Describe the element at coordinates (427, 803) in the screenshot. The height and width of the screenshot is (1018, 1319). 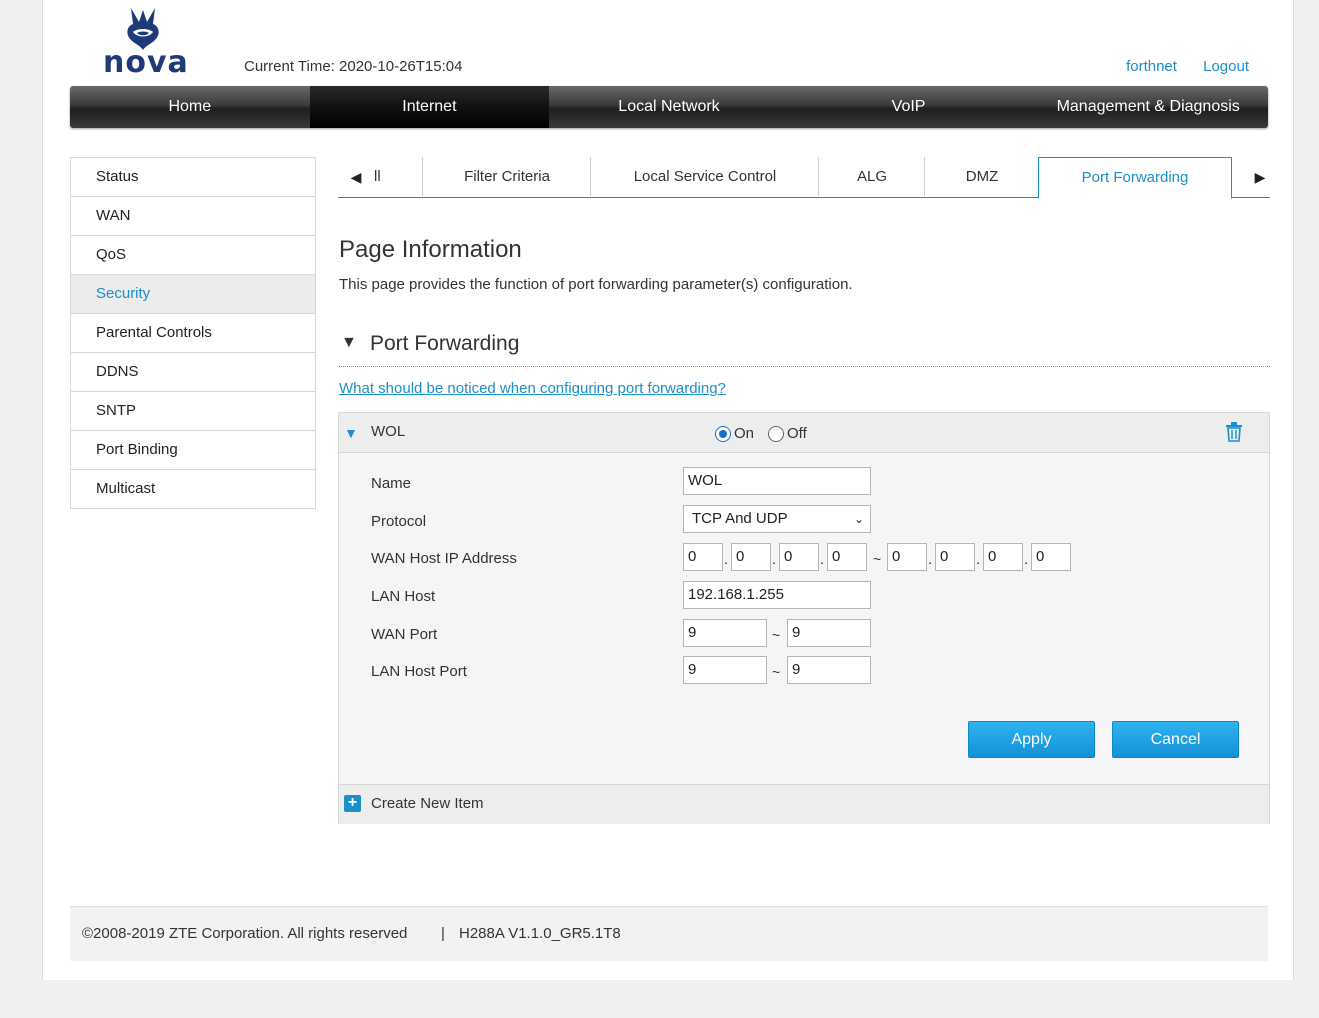
I see `create-new-item-label: Create New Item` at that location.